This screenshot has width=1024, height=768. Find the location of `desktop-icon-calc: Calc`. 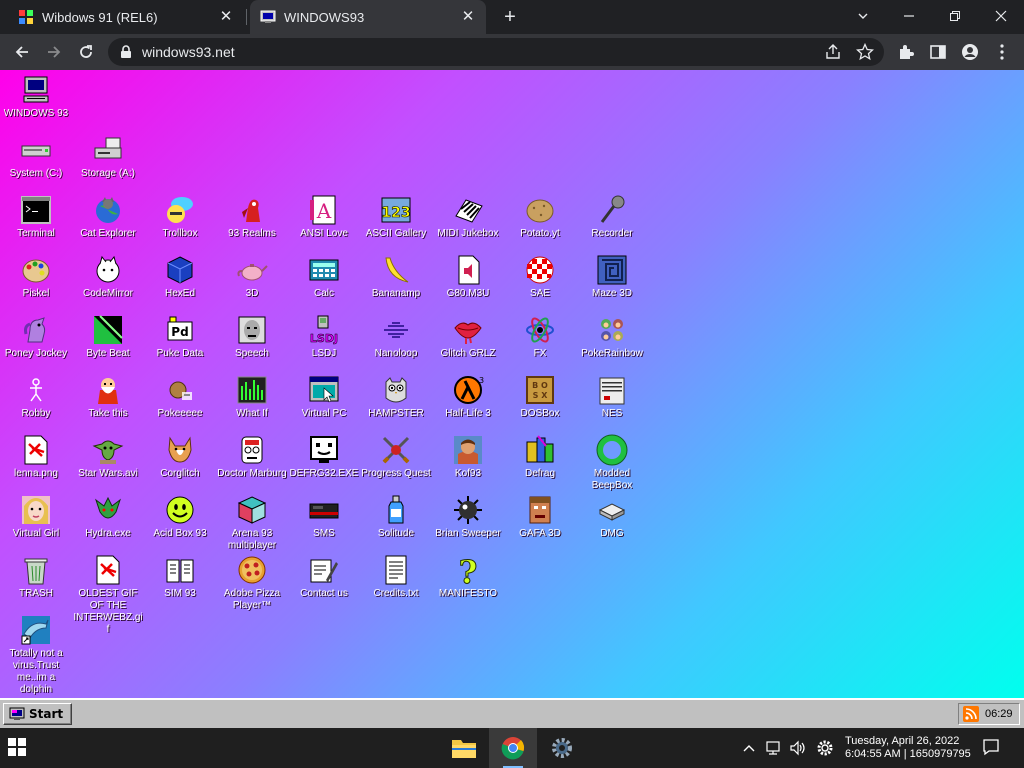

desktop-icon-calc: Calc is located at coordinates (324, 277).